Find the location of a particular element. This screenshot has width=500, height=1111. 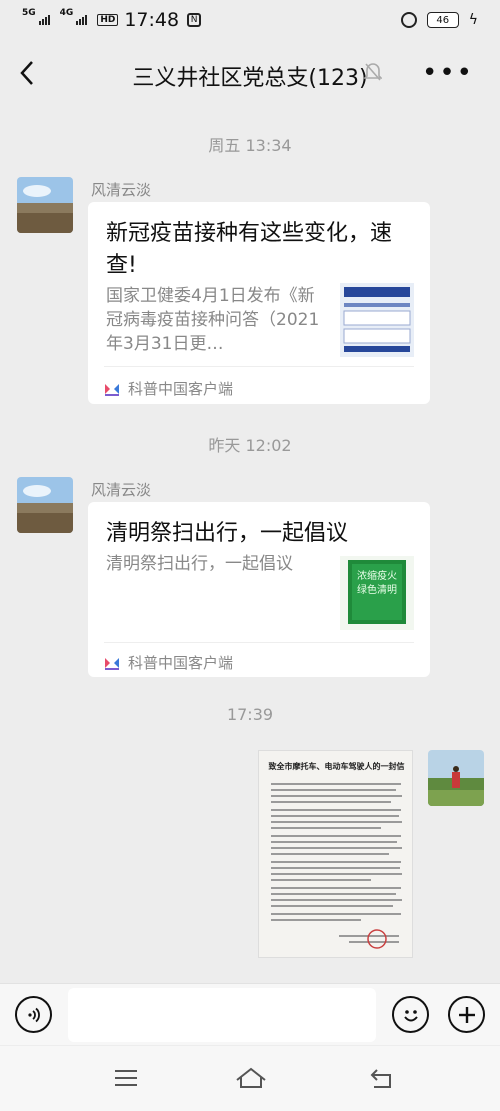

nfc-icon: N is located at coordinates (194, 20).